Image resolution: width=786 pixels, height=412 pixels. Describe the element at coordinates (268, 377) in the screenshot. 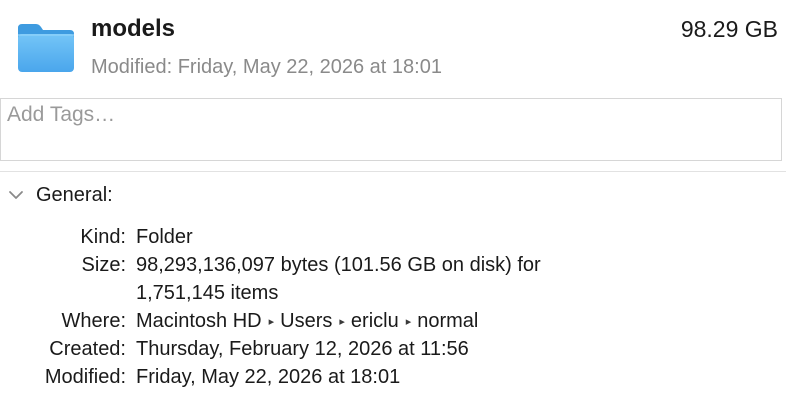

I see `modified-value: Friday, May 22, 2026 at 18:01` at that location.